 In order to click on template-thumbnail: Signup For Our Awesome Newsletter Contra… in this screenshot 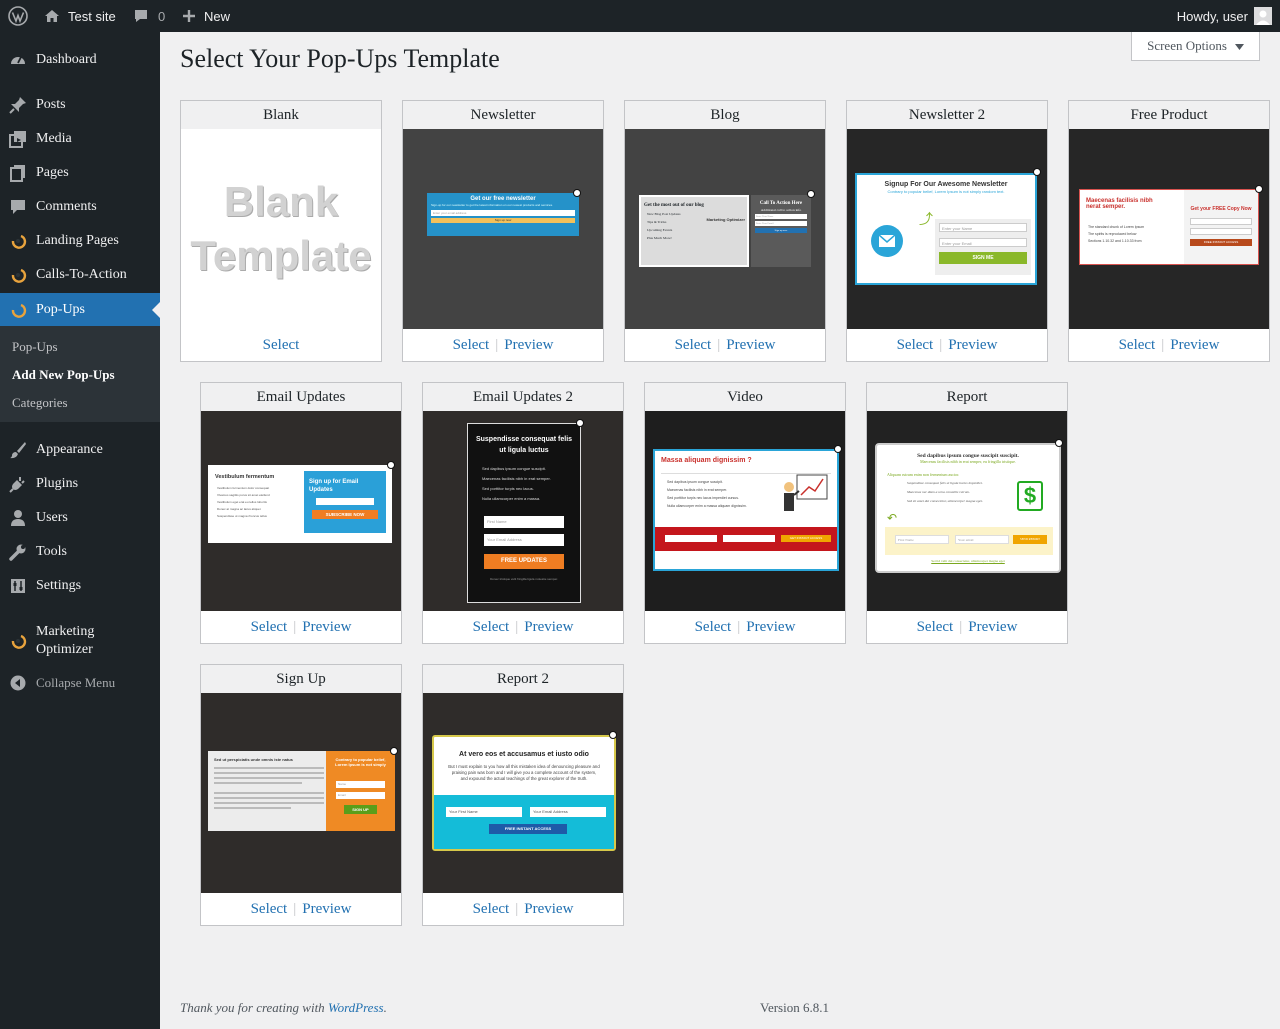, I will do `click(947, 229)`.